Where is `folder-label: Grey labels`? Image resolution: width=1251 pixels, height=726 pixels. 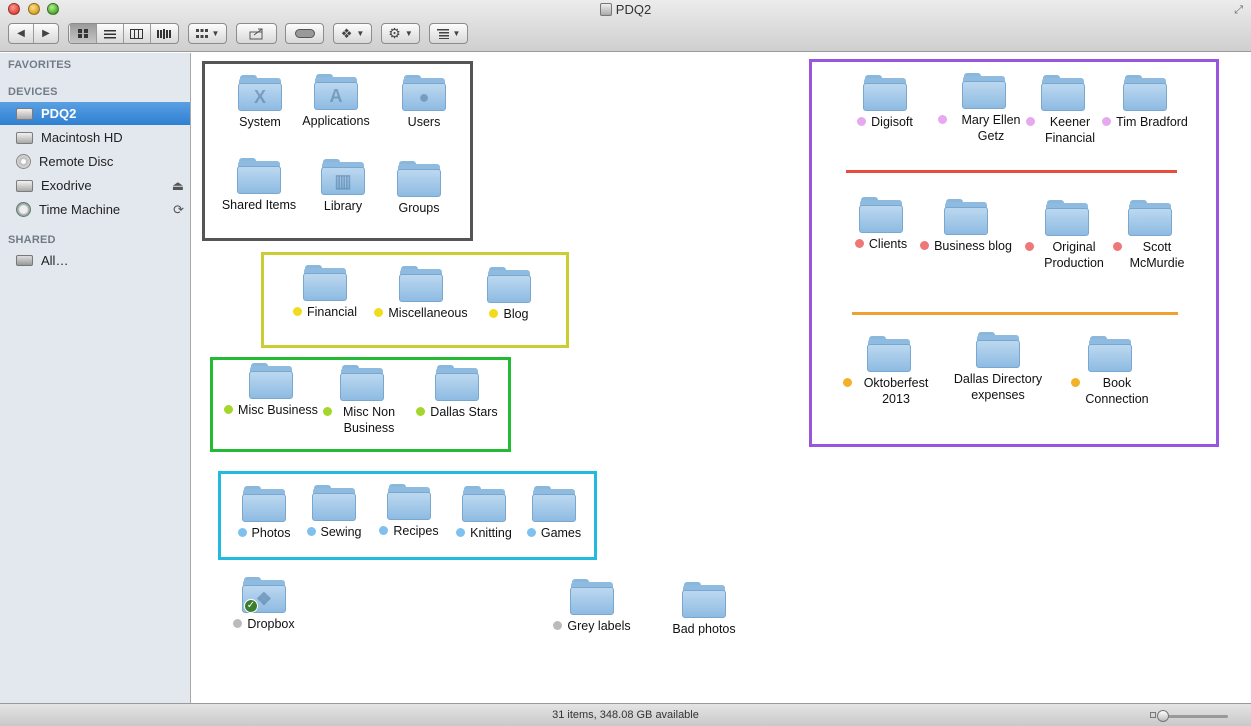
folder-label: Grey labels is located at coordinates (599, 626).